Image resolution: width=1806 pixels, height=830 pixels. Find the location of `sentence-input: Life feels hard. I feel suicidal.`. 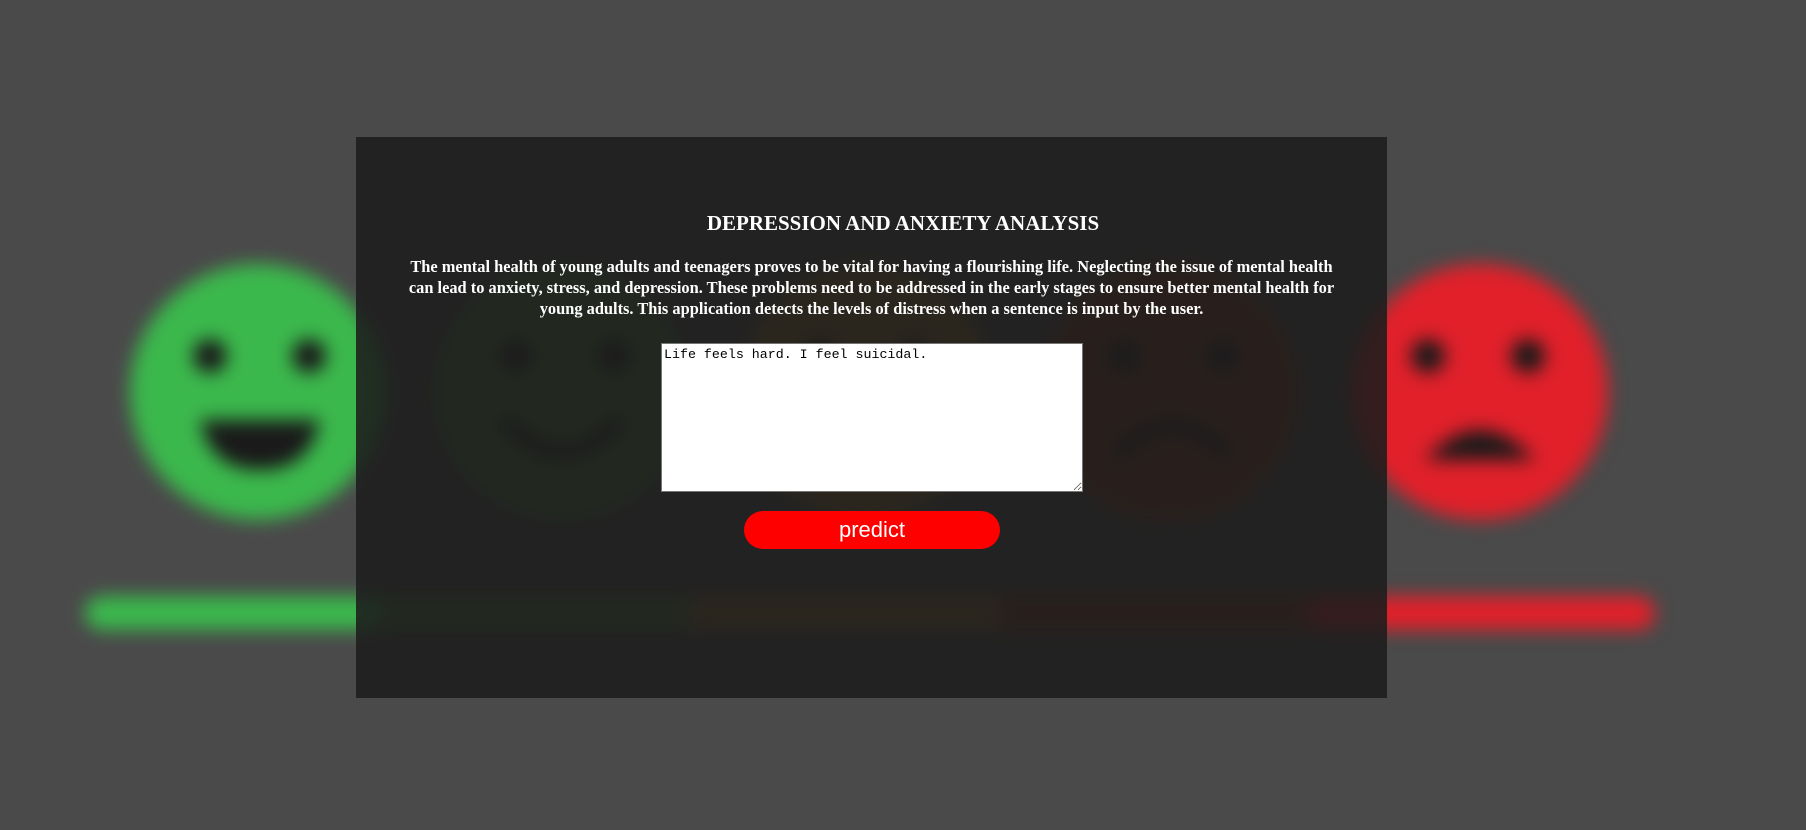

sentence-input: Life feels hard. I feel suicidal. is located at coordinates (872, 417).